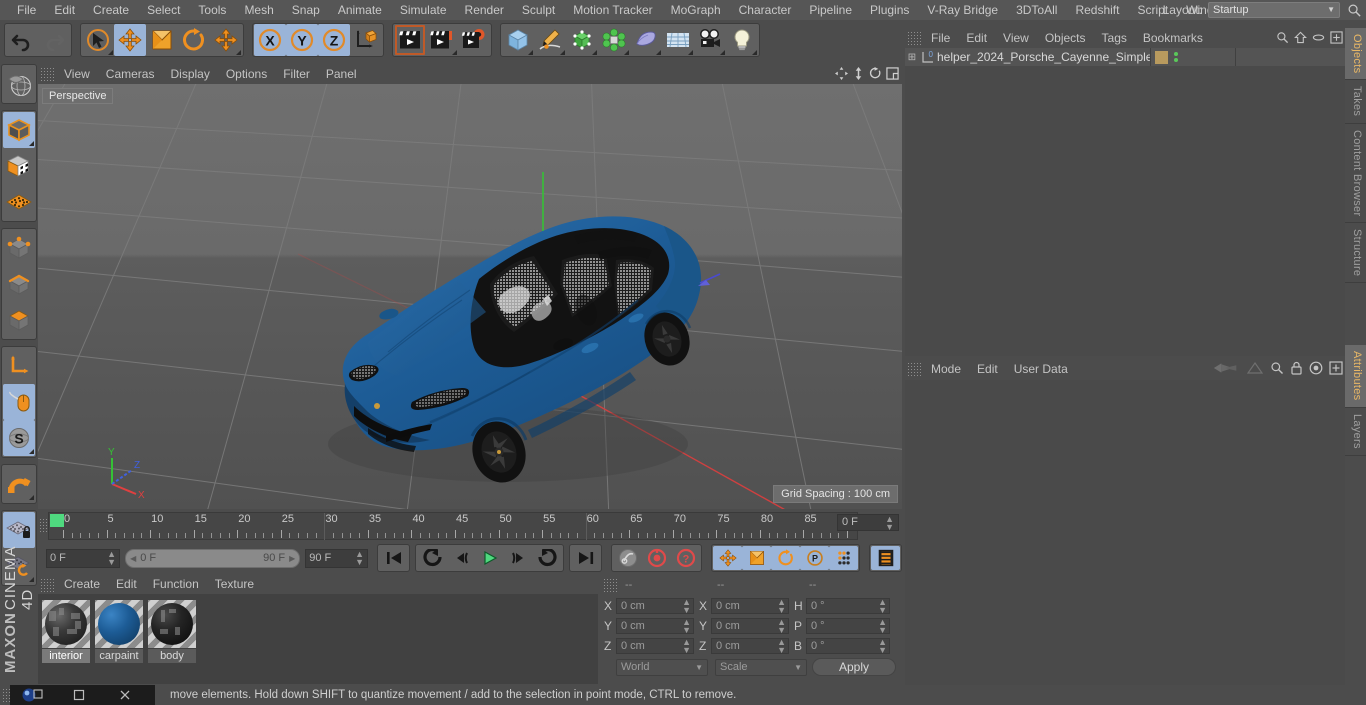 Image resolution: width=1366 pixels, height=705 pixels. Describe the element at coordinates (79, 695) in the screenshot. I see `taskbar-maximize-button` at that location.